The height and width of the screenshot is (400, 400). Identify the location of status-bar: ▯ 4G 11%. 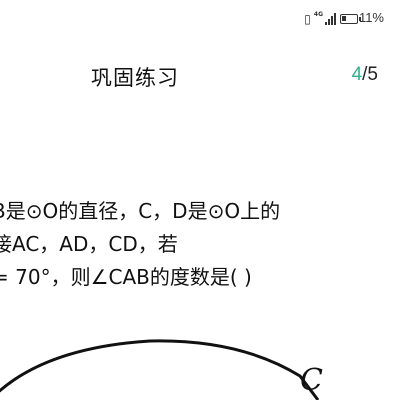
(200, 20).